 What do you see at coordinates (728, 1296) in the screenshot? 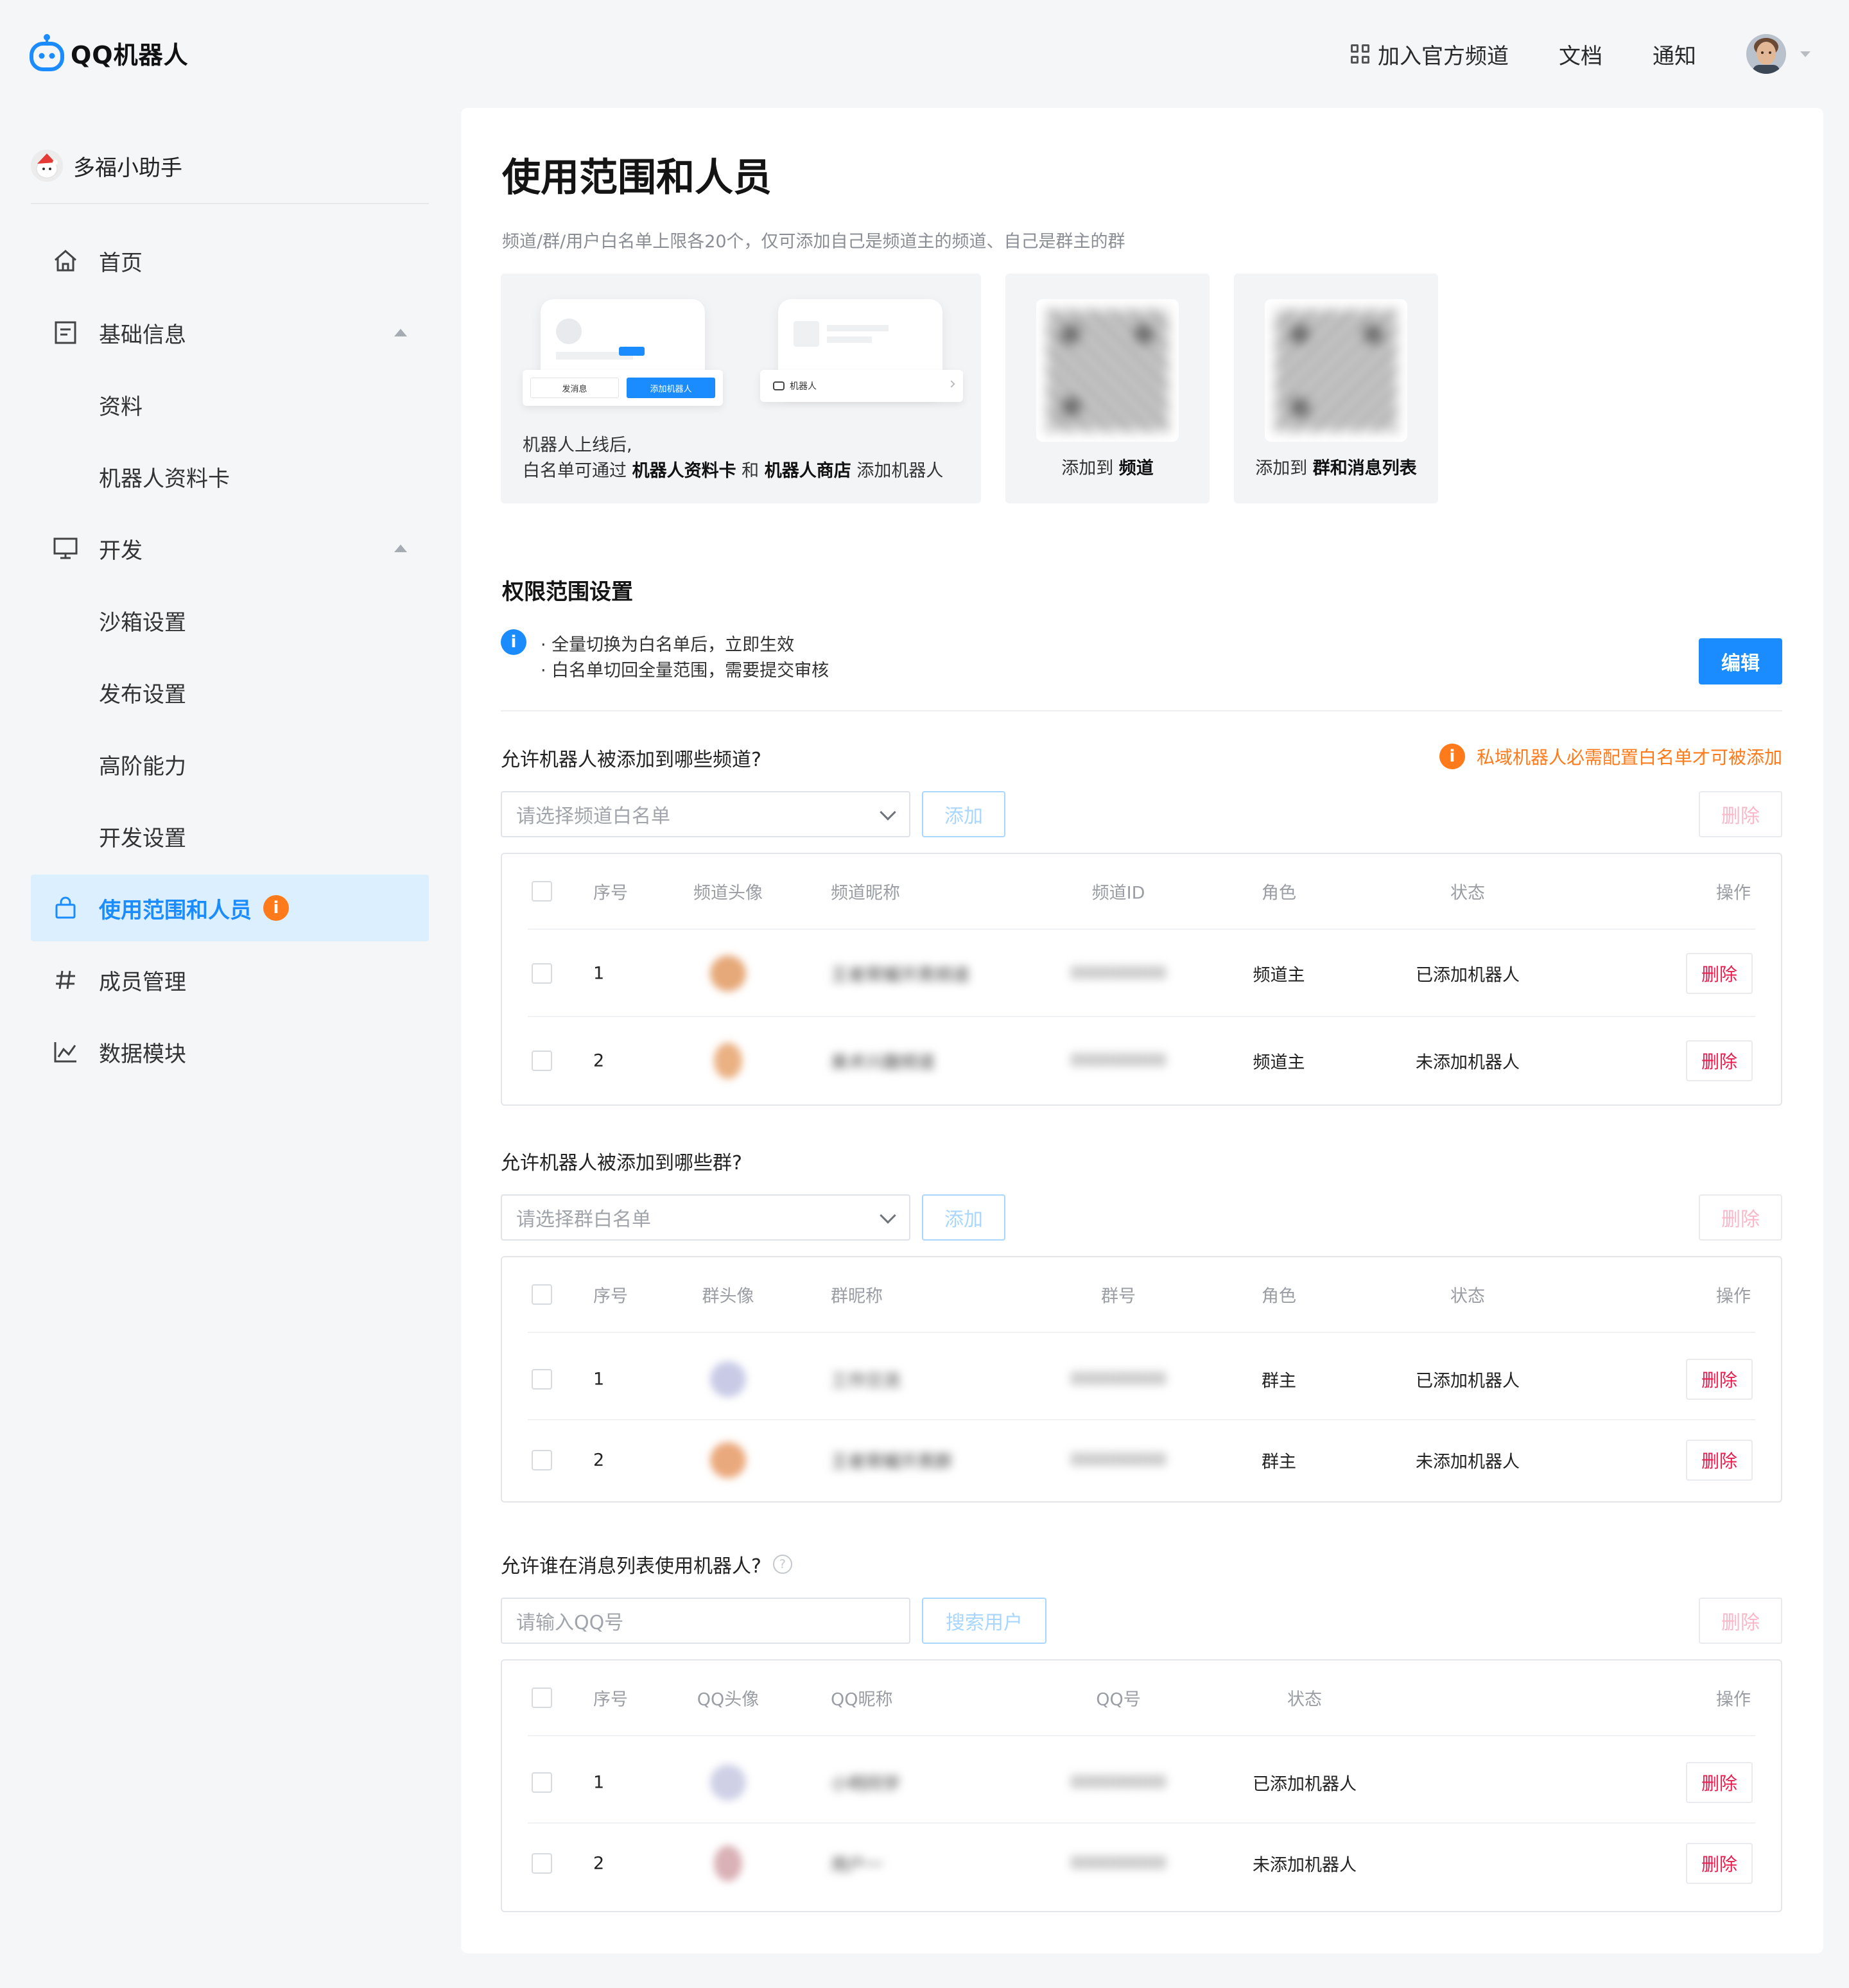
I see `col-avatar: 群头像` at bounding box center [728, 1296].